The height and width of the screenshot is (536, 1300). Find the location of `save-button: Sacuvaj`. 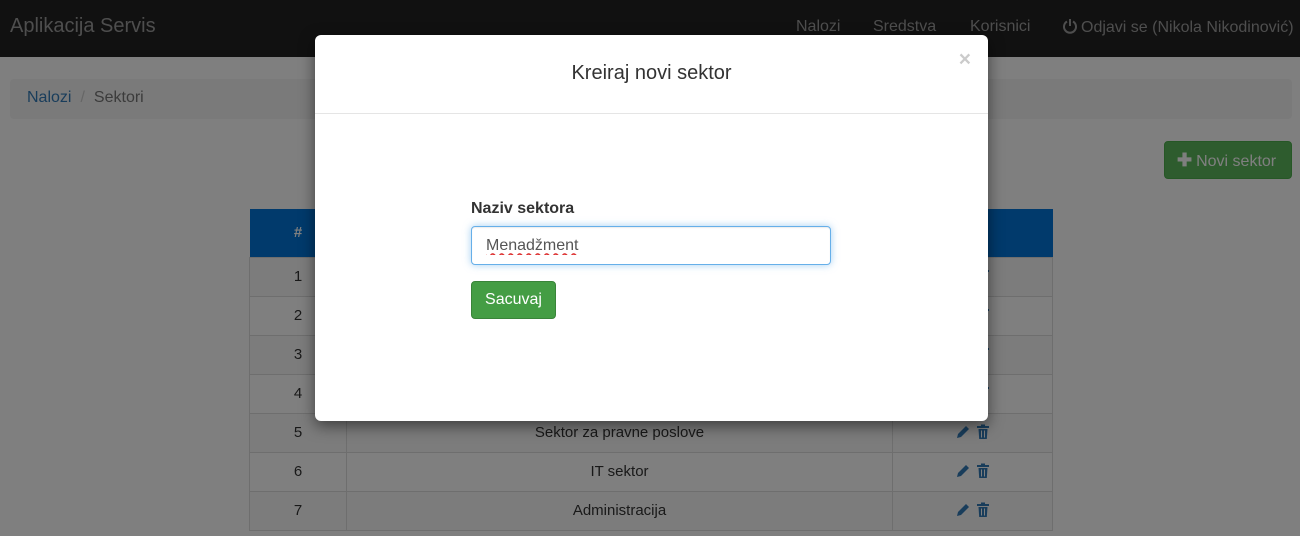

save-button: Sacuvaj is located at coordinates (513, 300).